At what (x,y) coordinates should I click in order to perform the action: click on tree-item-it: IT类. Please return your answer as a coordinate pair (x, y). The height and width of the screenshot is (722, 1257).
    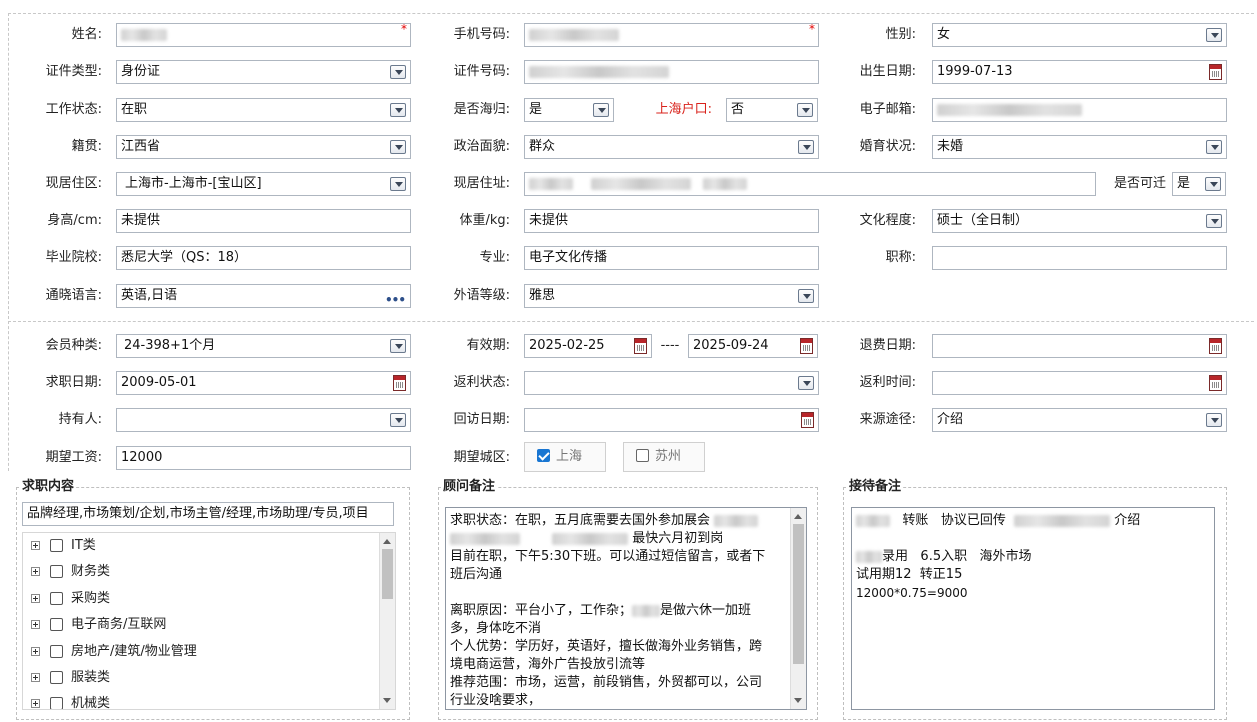
    Looking at the image, I should click on (63, 546).